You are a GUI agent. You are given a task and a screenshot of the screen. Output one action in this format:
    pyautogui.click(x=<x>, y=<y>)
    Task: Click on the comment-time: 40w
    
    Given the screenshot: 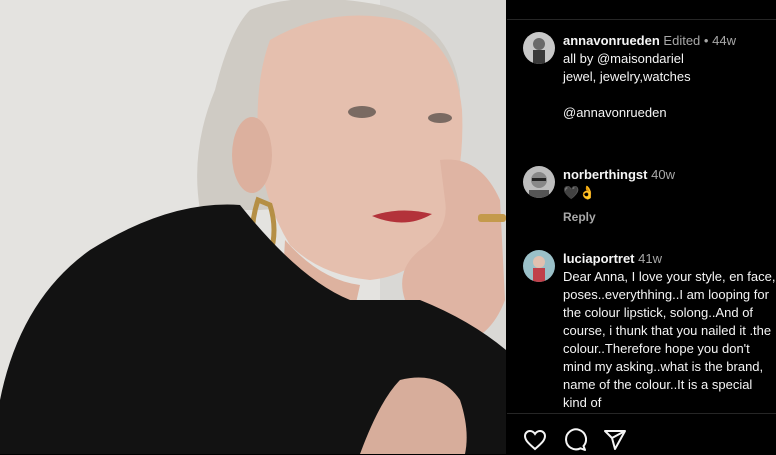 What is the action you would take?
    pyautogui.click(x=663, y=174)
    